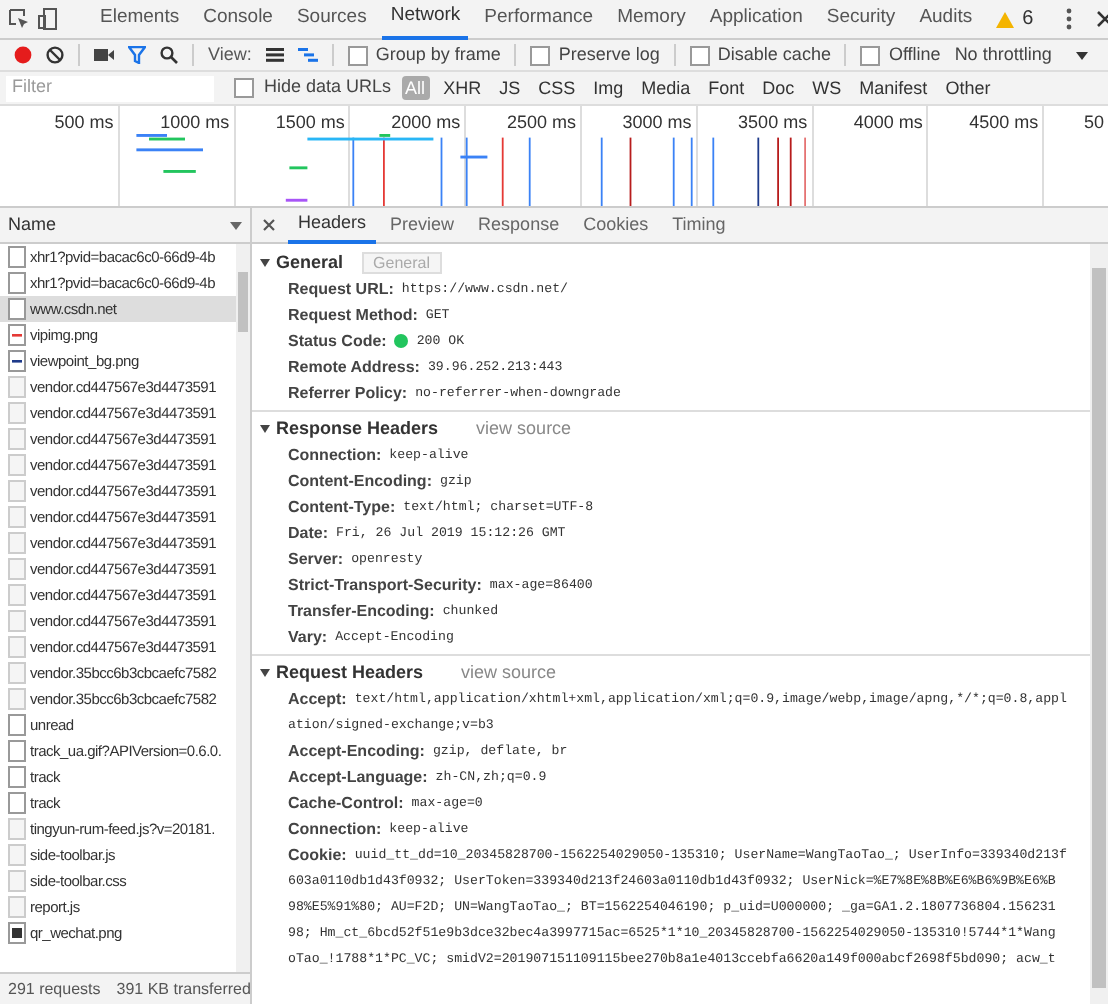  I want to click on time-tick-label: 1000 ms, so click(196, 120).